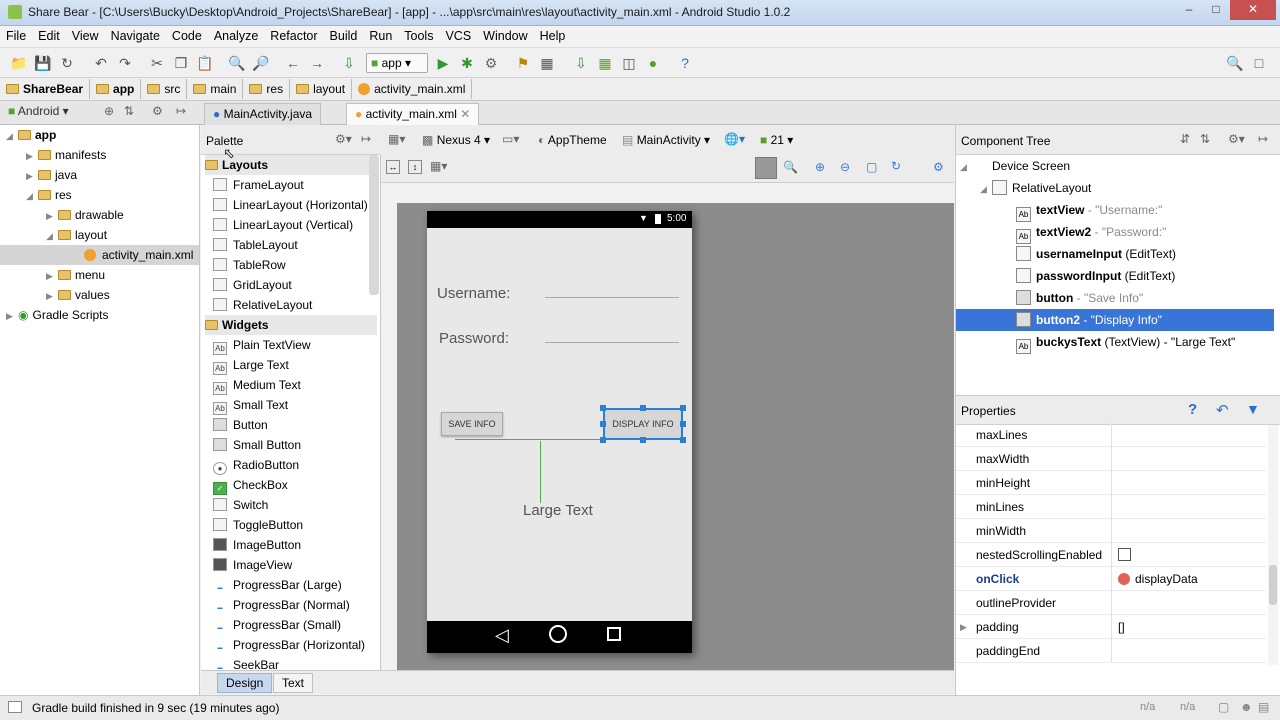 The height and width of the screenshot is (720, 1280). What do you see at coordinates (250, 485) in the screenshot?
I see `palette-item-checkbox: ✓ CheckBox` at bounding box center [250, 485].